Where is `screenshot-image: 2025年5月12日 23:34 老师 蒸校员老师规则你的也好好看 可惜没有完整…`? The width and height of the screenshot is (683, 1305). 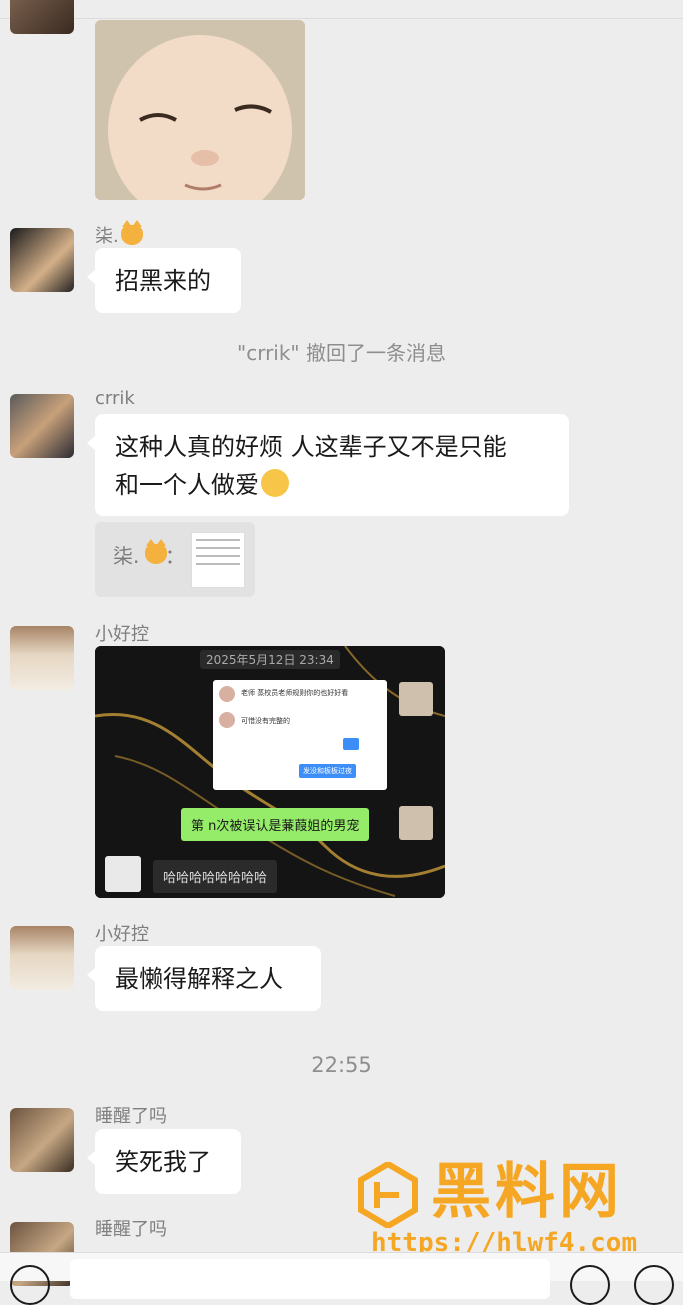 screenshot-image: 2025年5月12日 23:34 老师 蒸校员老师规则你的也好好看 可惜没有完整… is located at coordinates (270, 772).